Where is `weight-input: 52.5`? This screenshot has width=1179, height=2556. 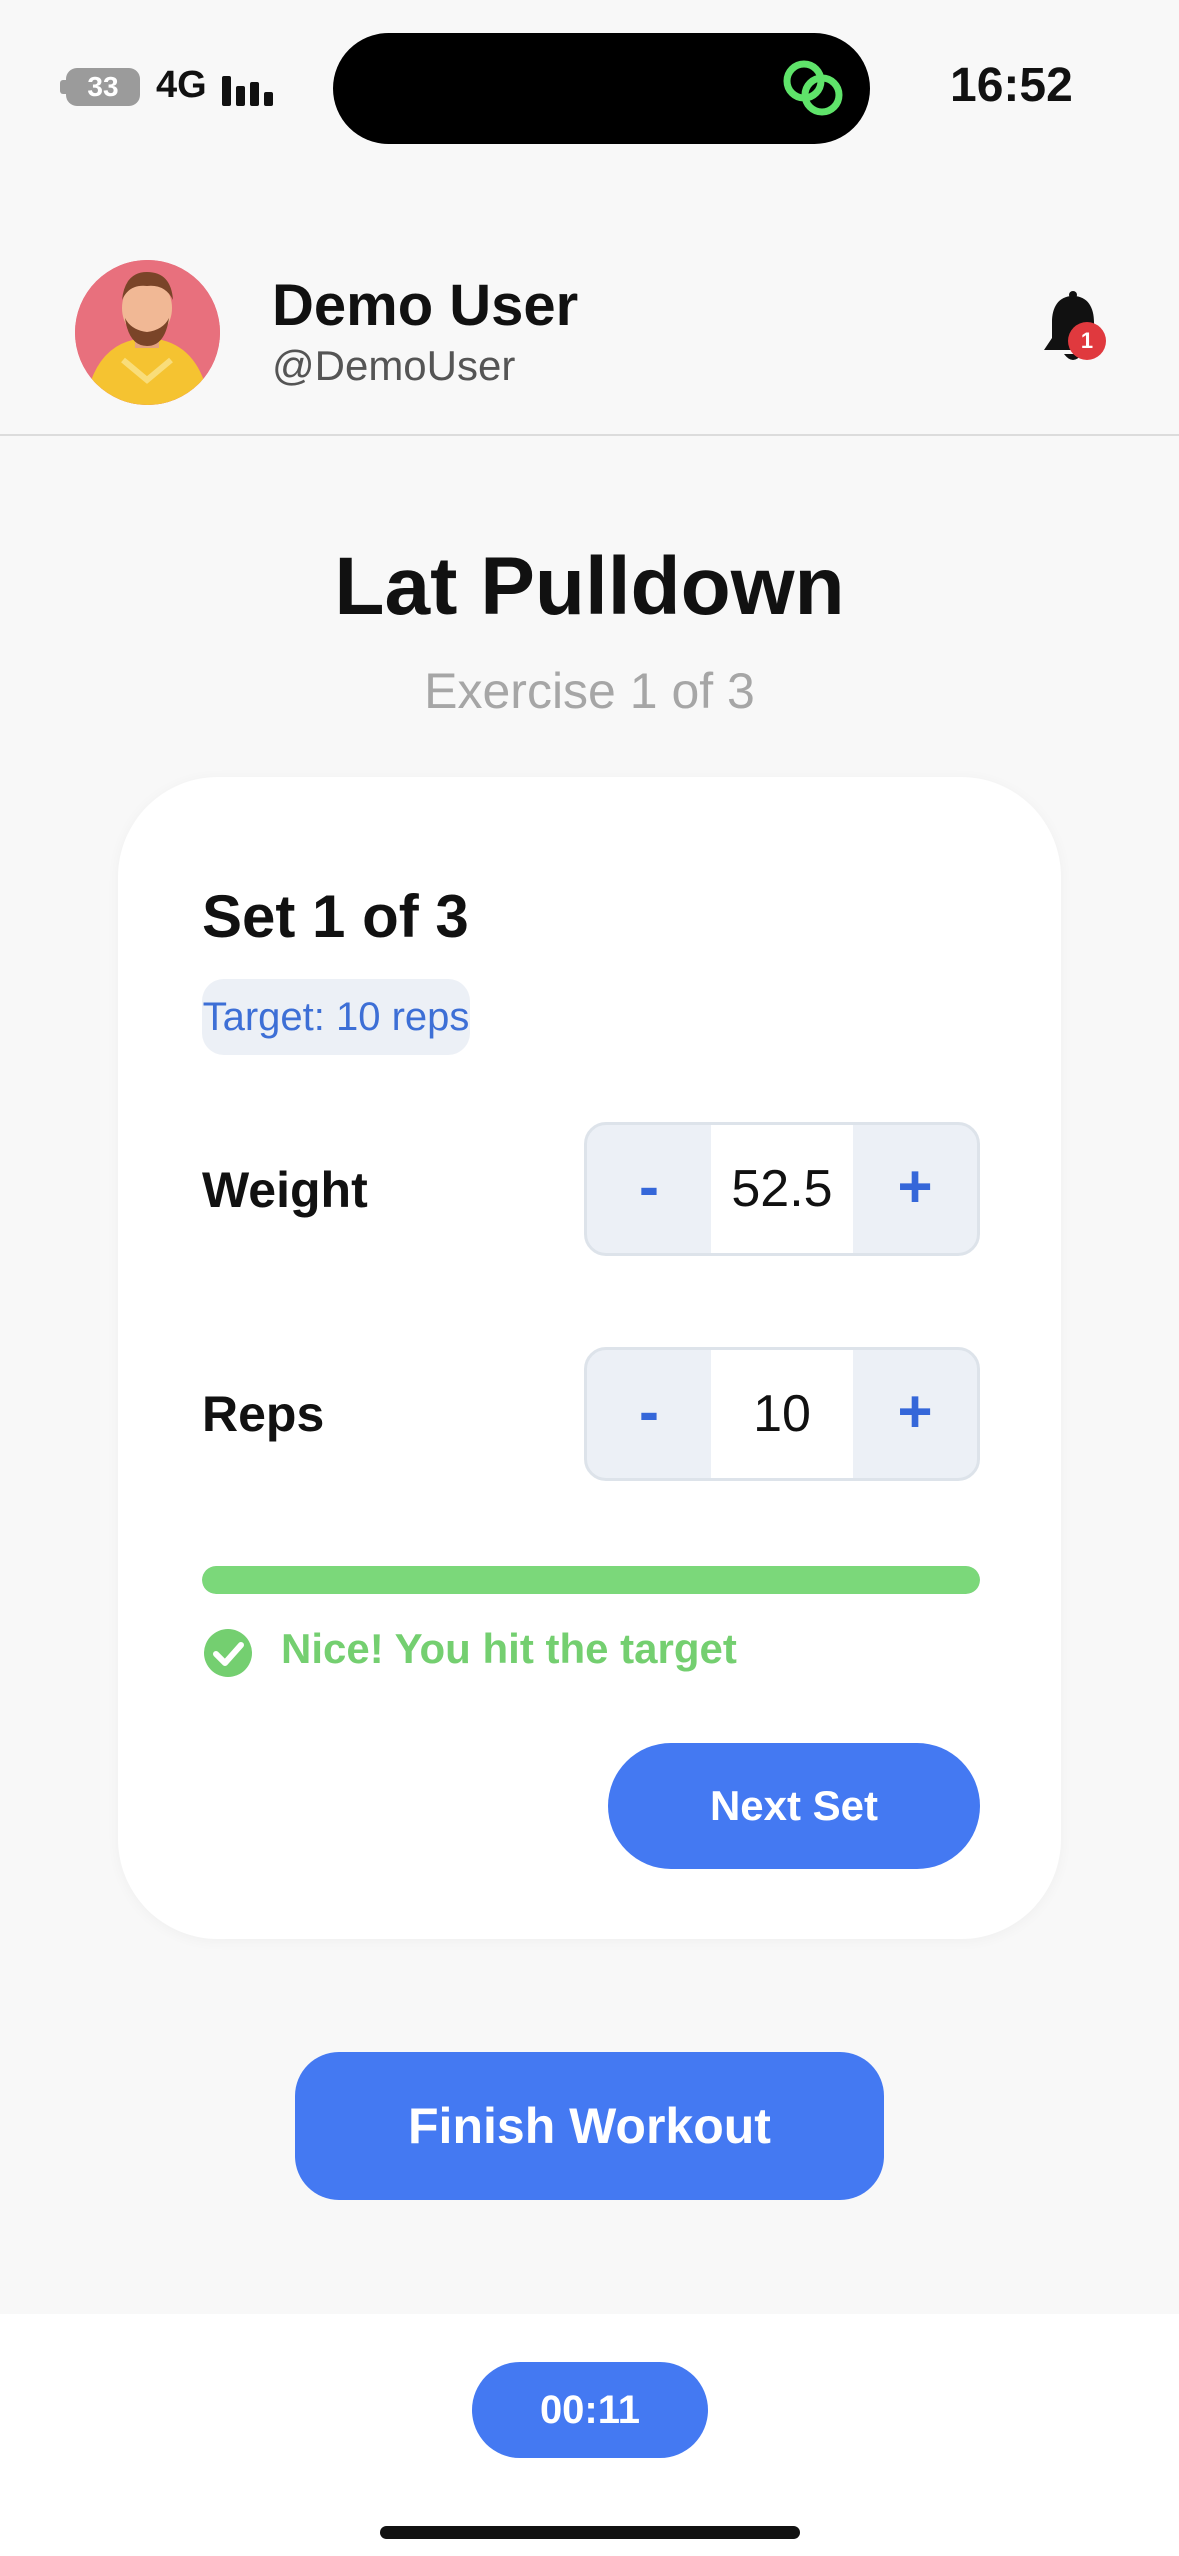
weight-input: 52.5 is located at coordinates (782, 1189).